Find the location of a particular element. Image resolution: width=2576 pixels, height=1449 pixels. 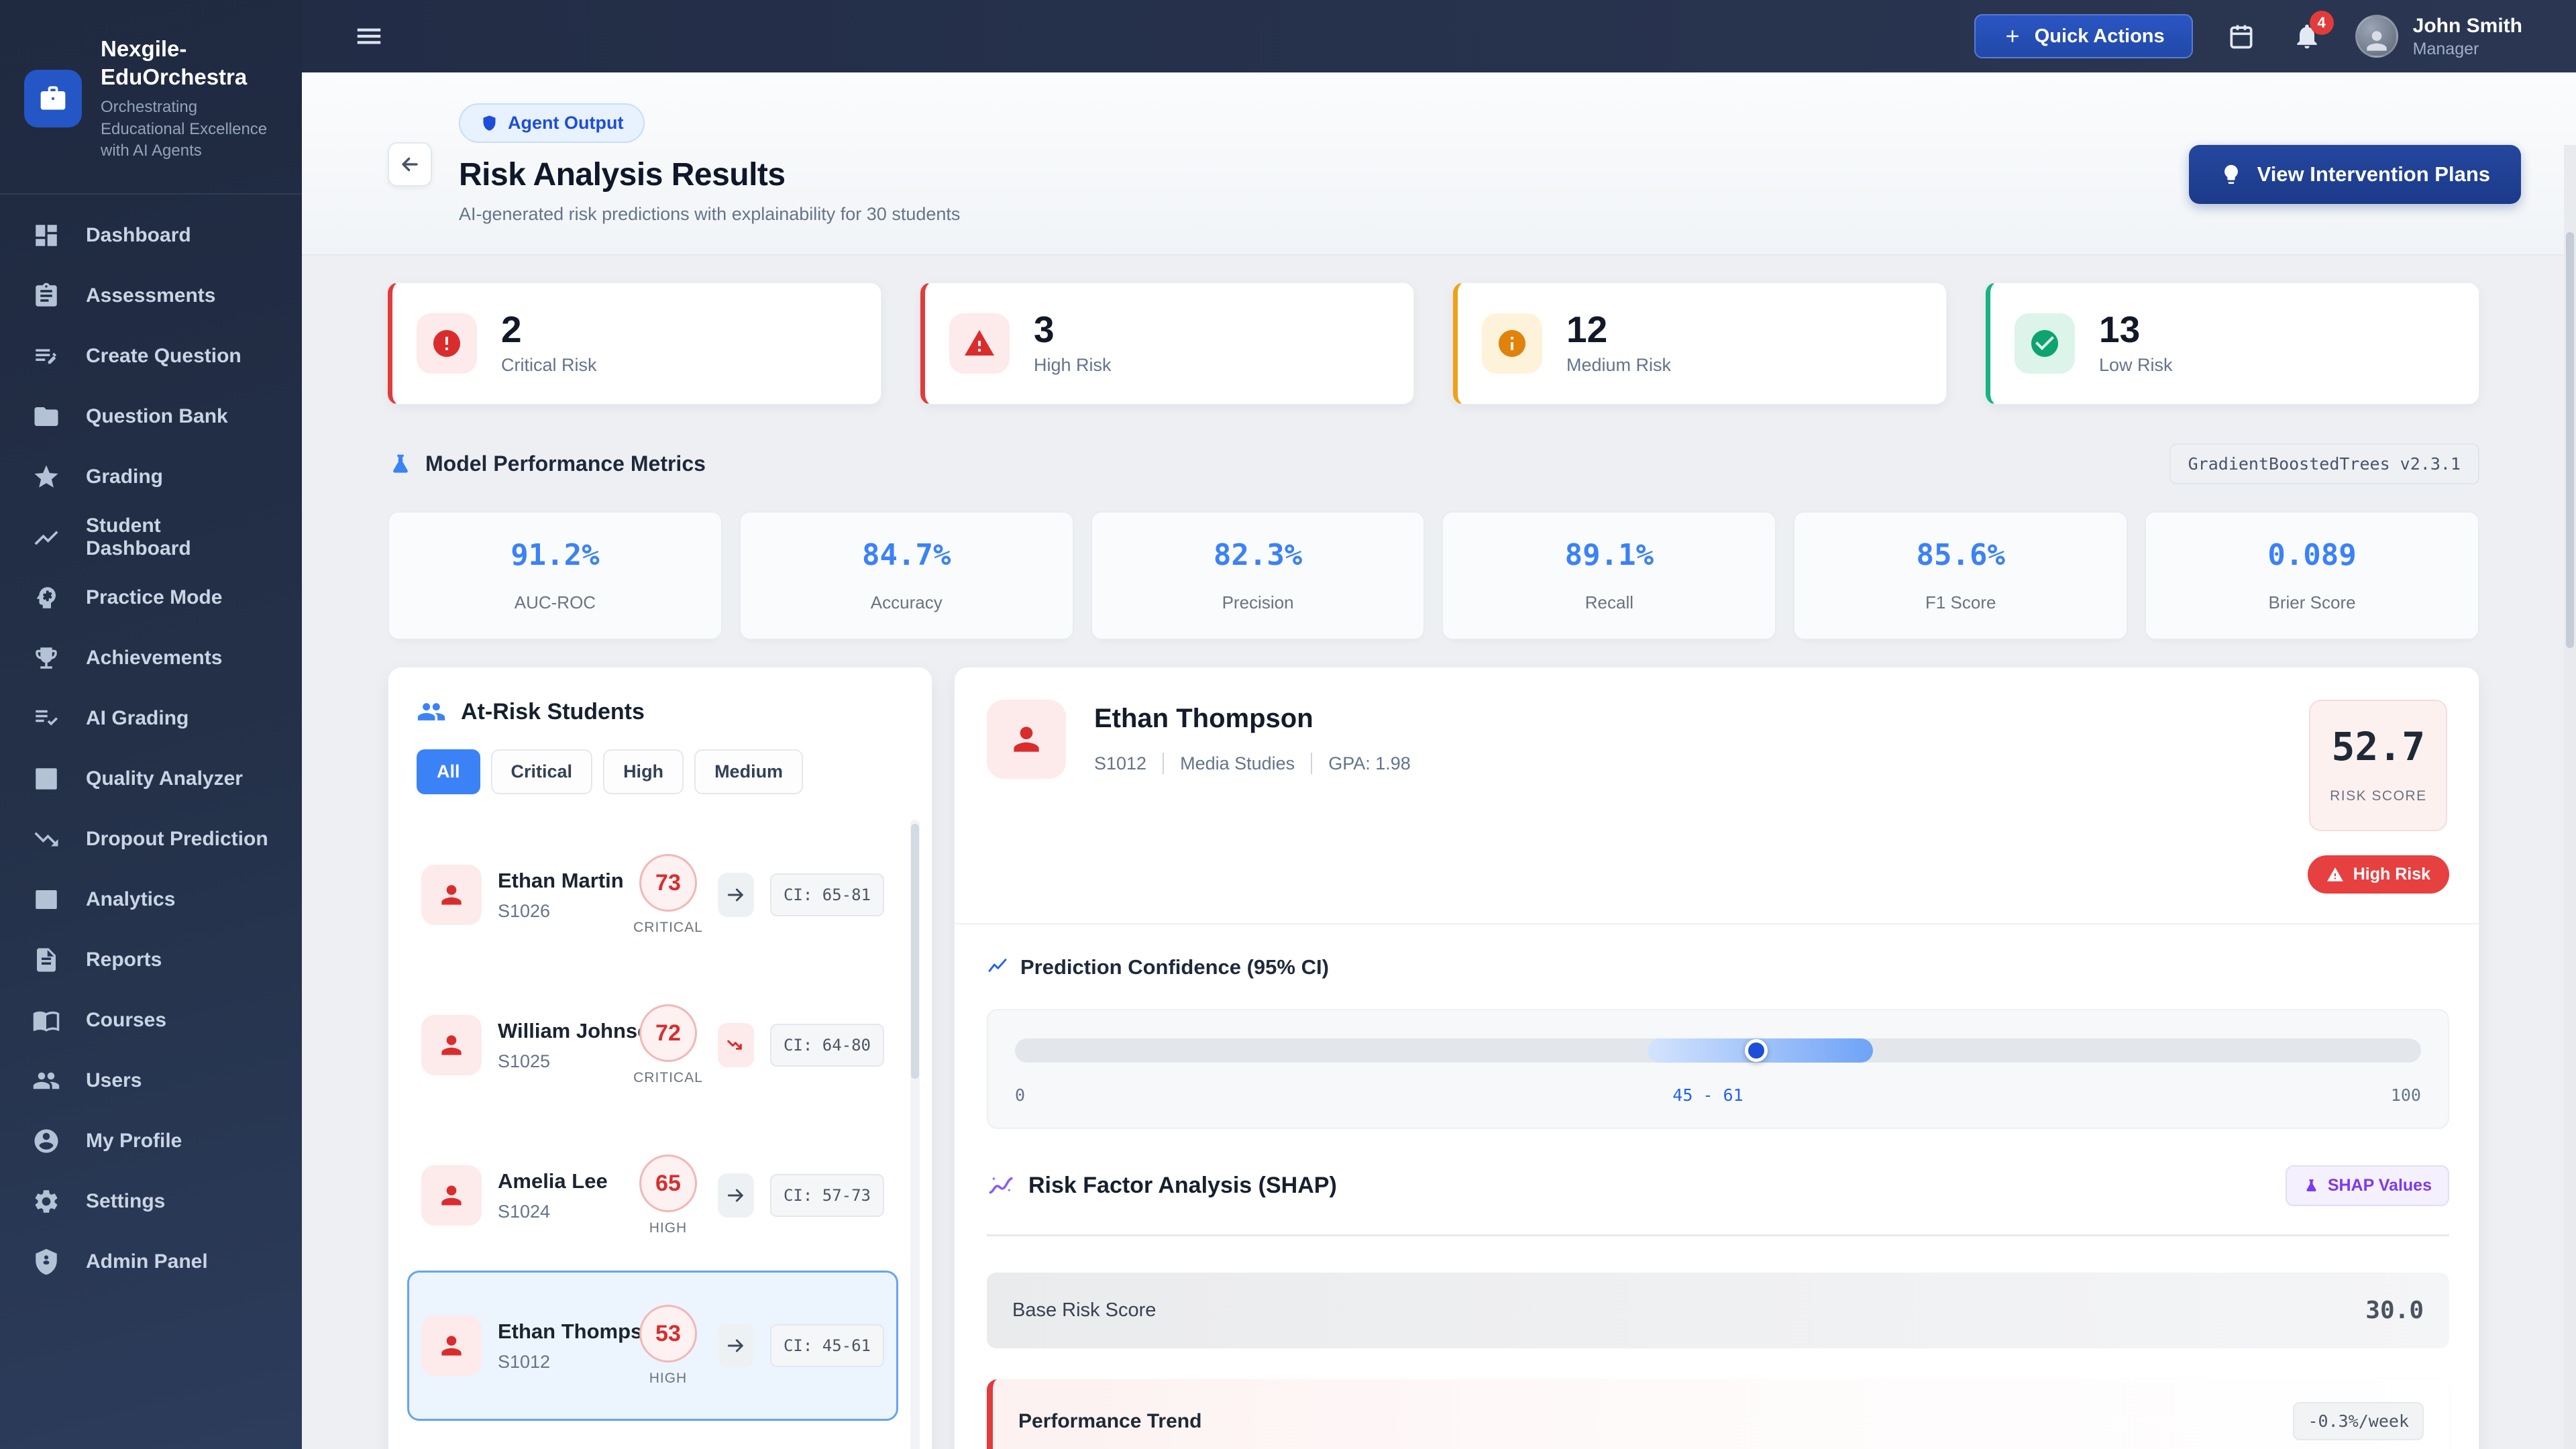

student-detail-course: Media Studies is located at coordinates (1237, 763).